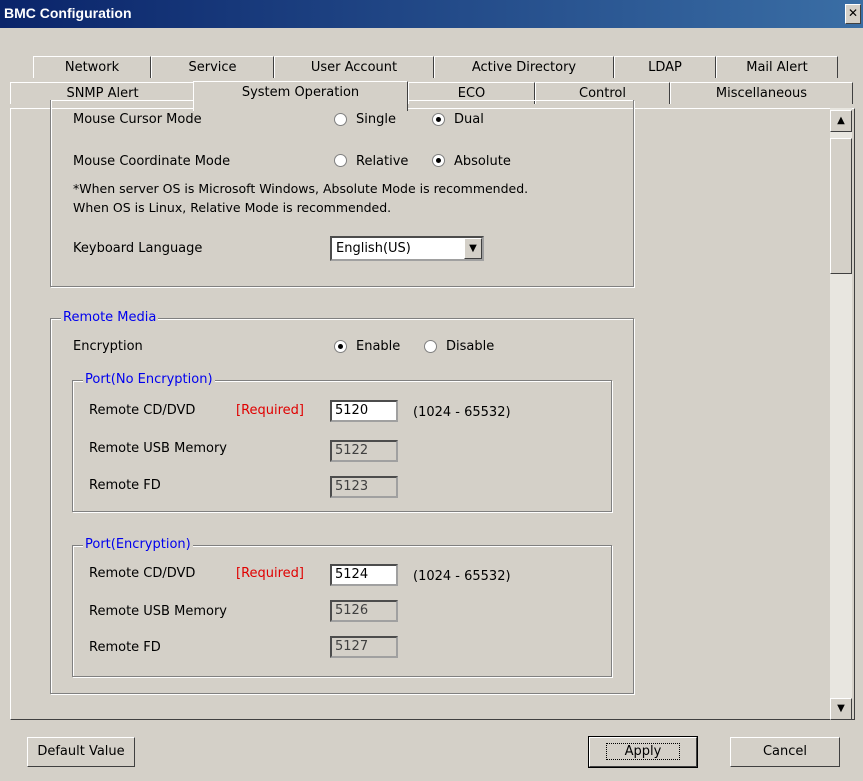  What do you see at coordinates (138, 248) in the screenshot?
I see `keyboard-language-label: Keyboard Language` at bounding box center [138, 248].